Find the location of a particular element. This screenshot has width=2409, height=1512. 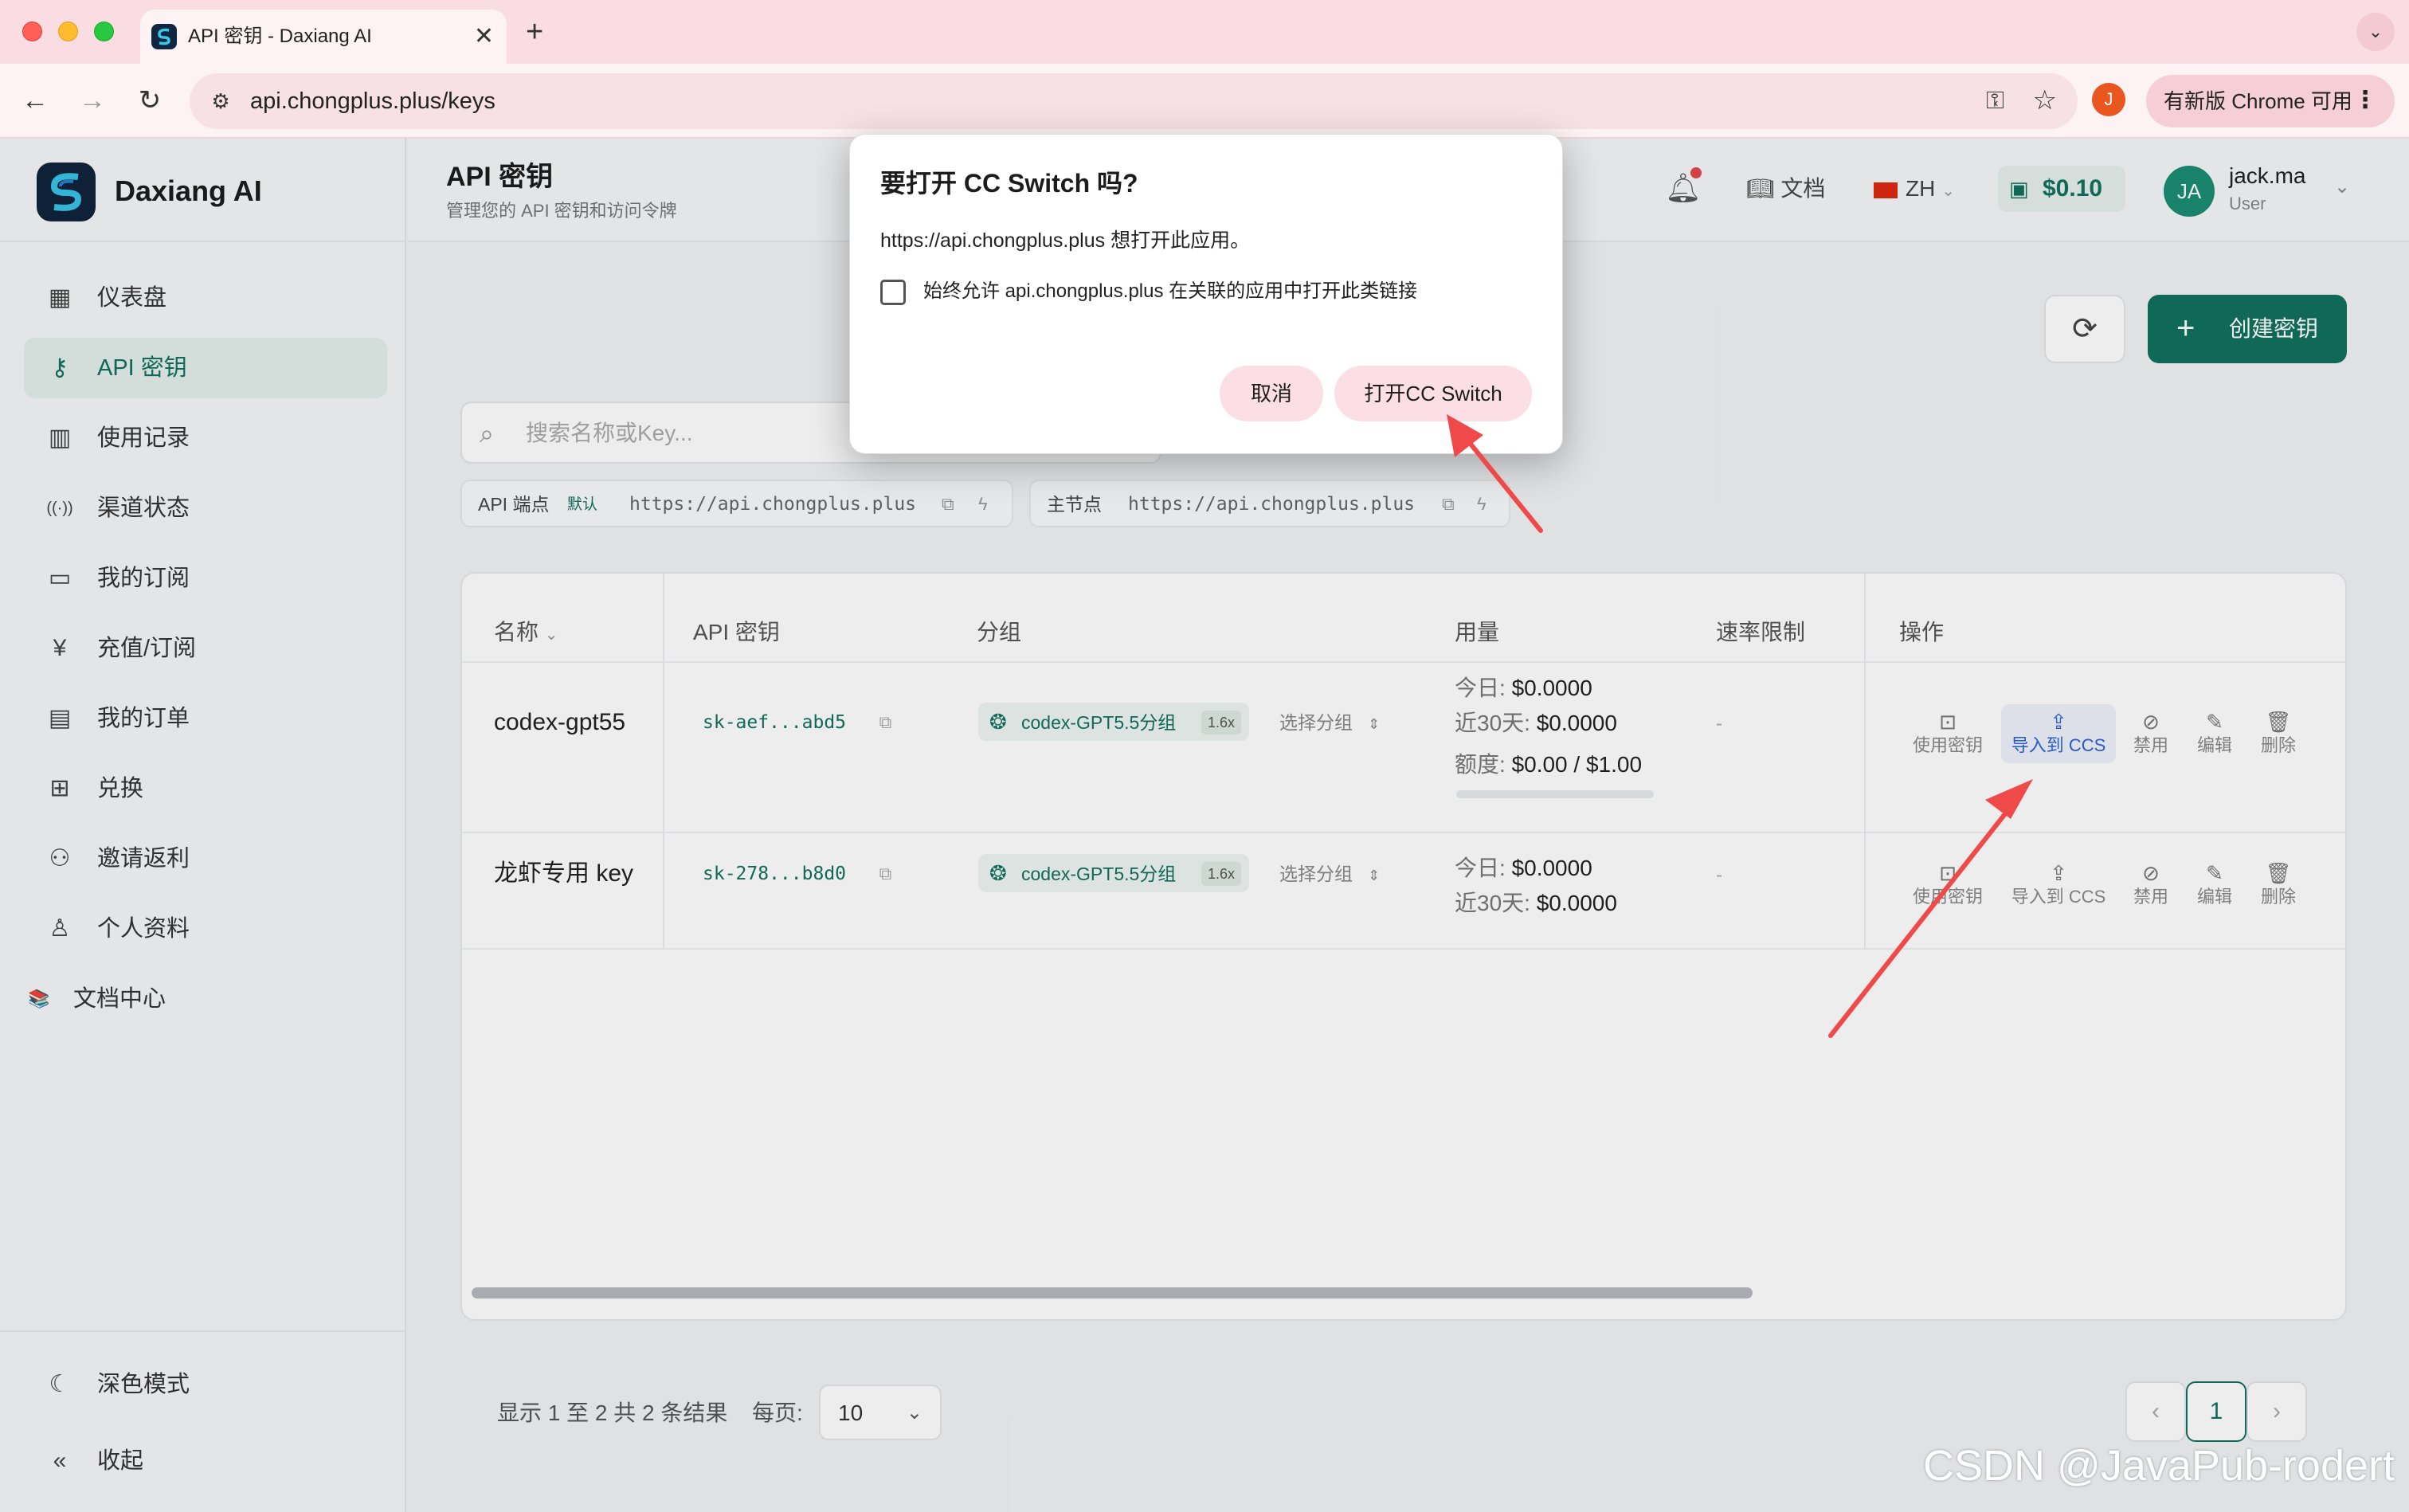

back-arrow-icon: ← is located at coordinates (35, 100).